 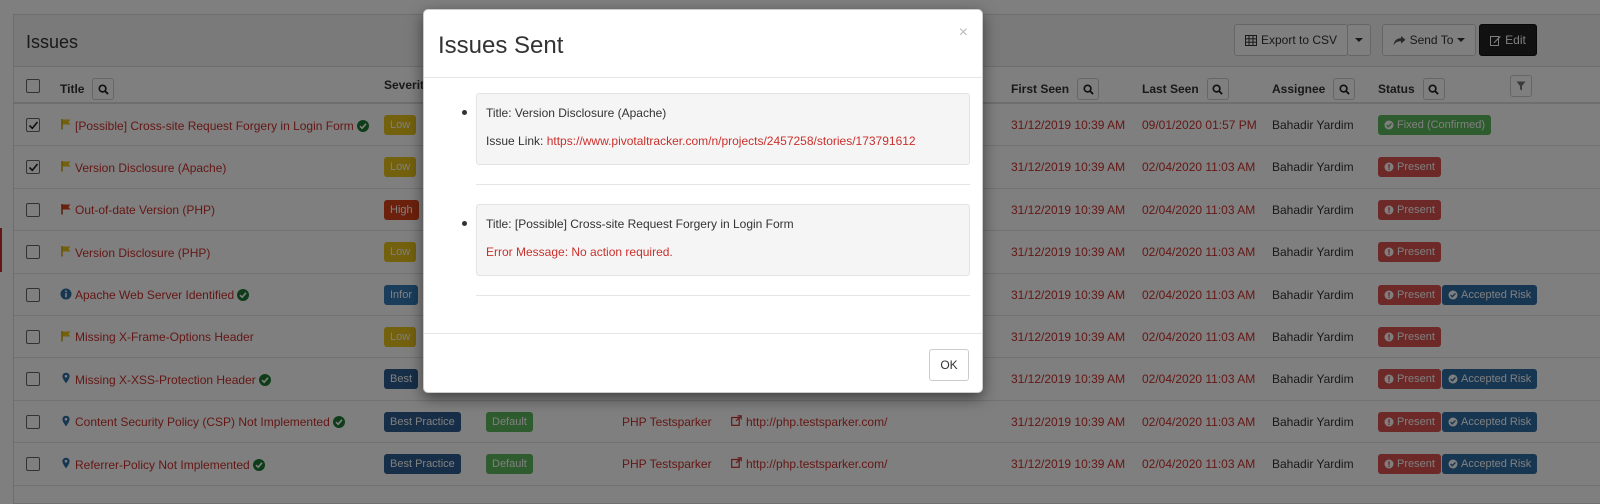 I want to click on title-value: Version Disclosure (Apache), so click(x=590, y=113).